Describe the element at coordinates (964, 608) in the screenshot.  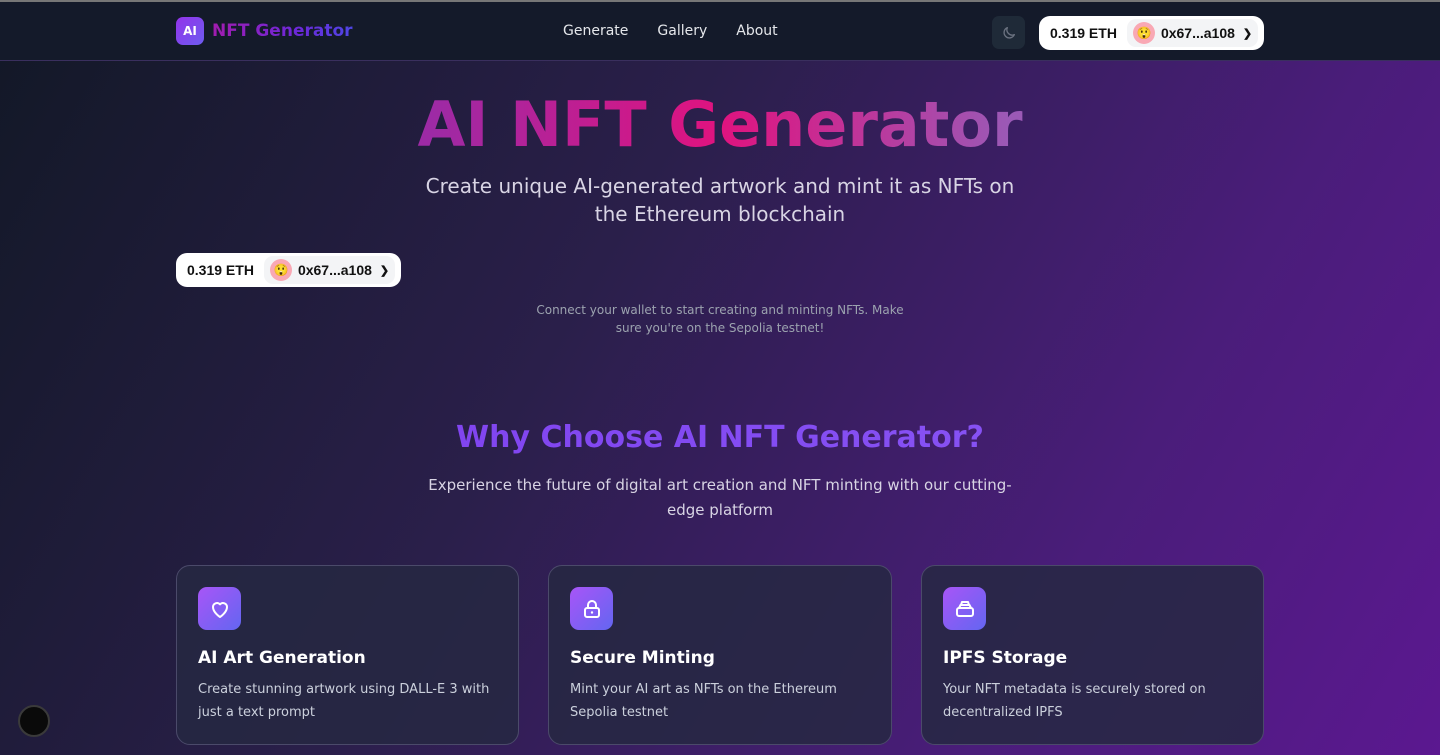
I see `storage-icon` at that location.